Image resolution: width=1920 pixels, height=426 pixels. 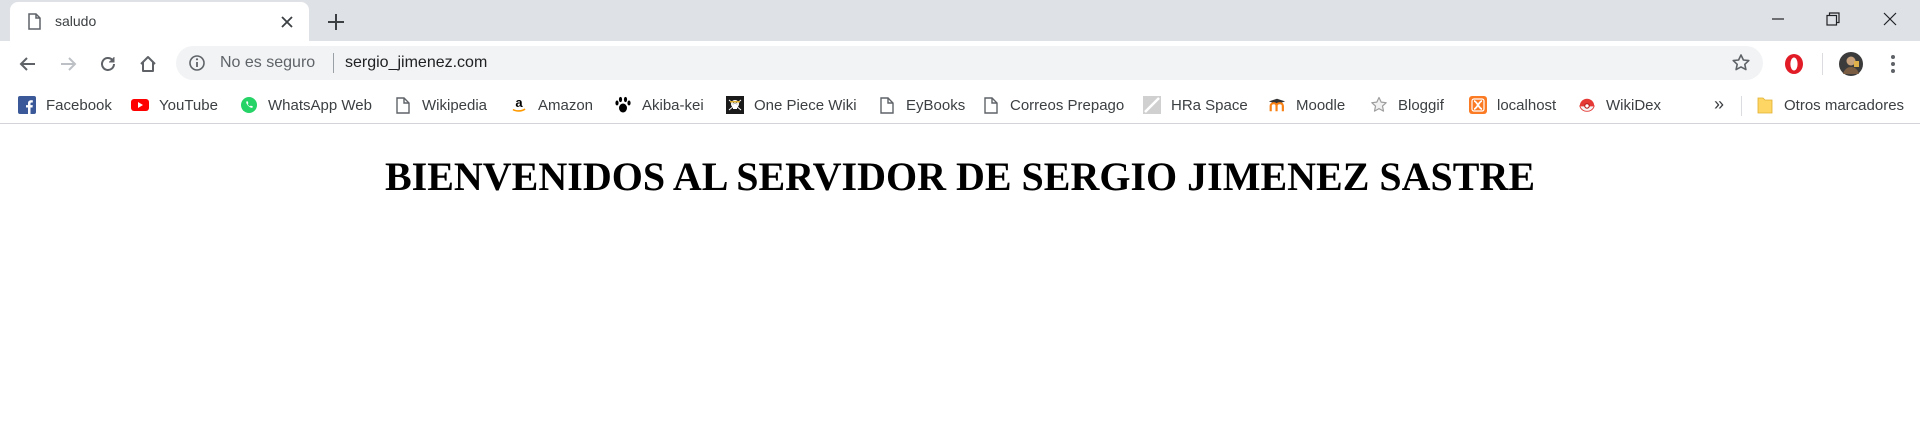 I want to click on whatsapp-icon, so click(x=249, y=105).